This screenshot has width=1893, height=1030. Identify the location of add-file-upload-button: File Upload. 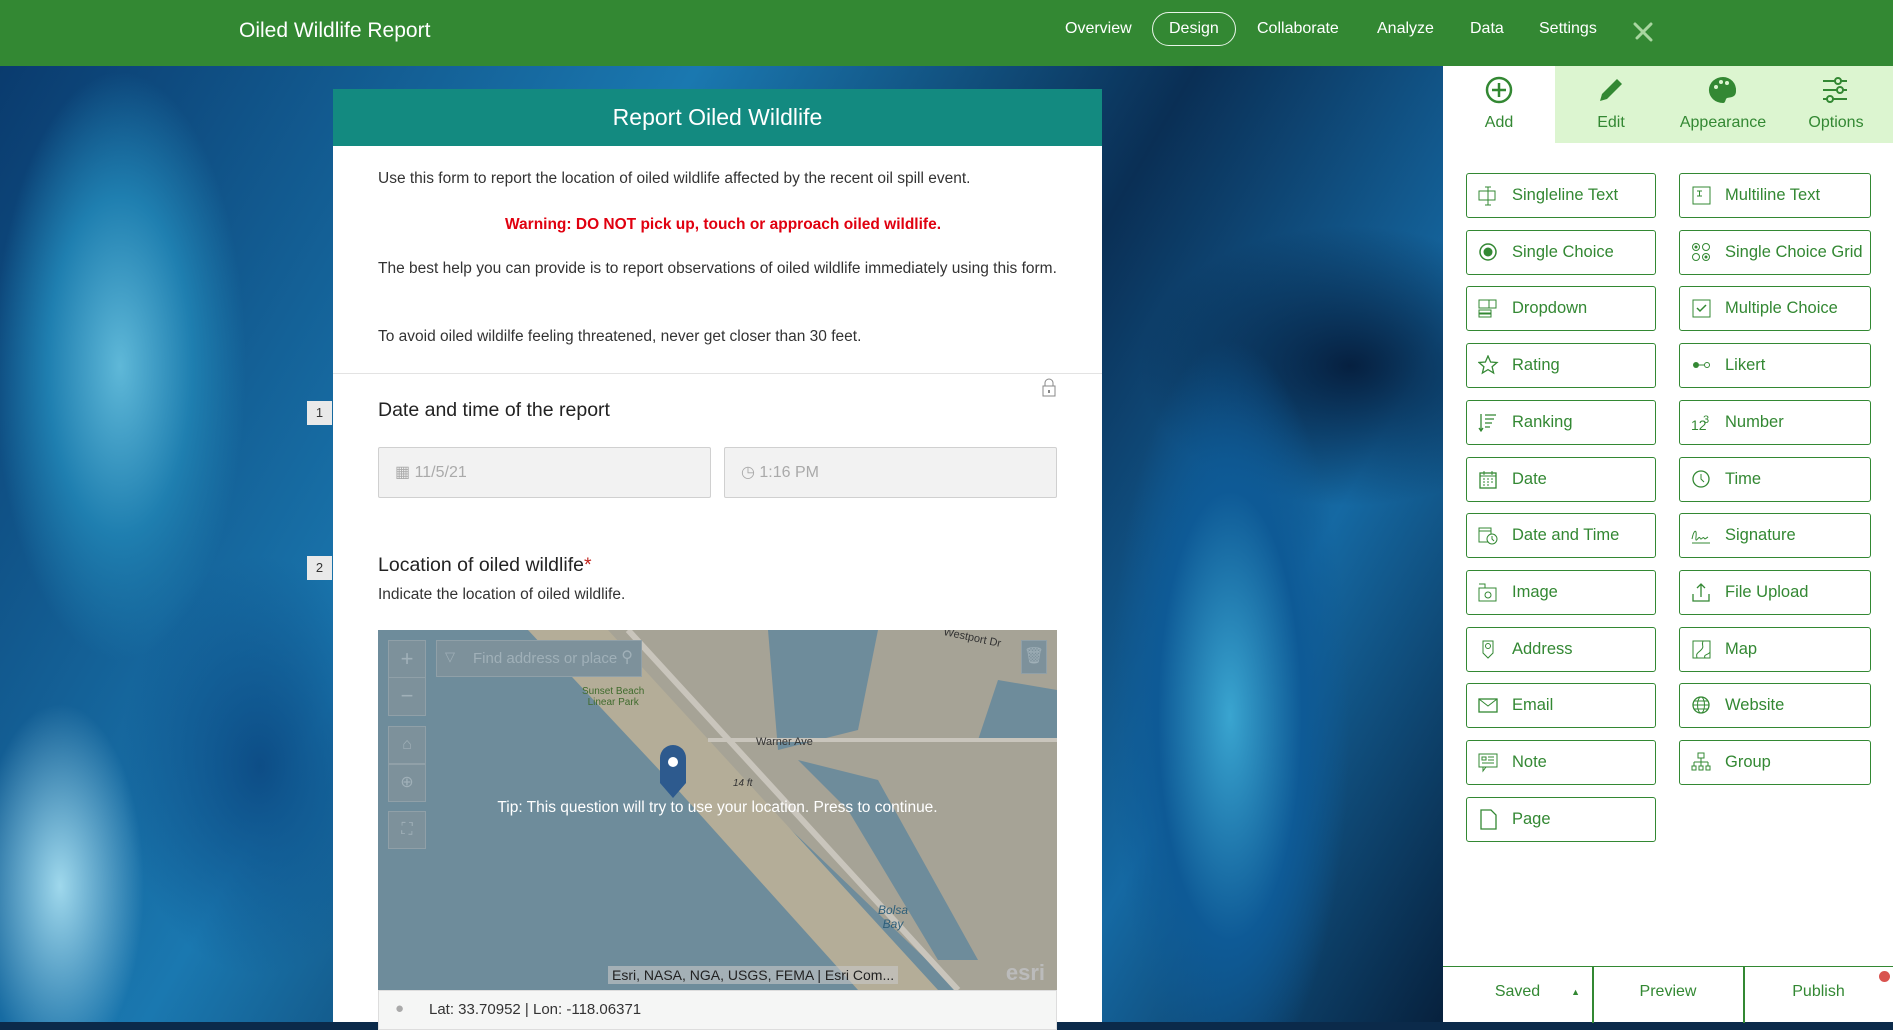
(1775, 592).